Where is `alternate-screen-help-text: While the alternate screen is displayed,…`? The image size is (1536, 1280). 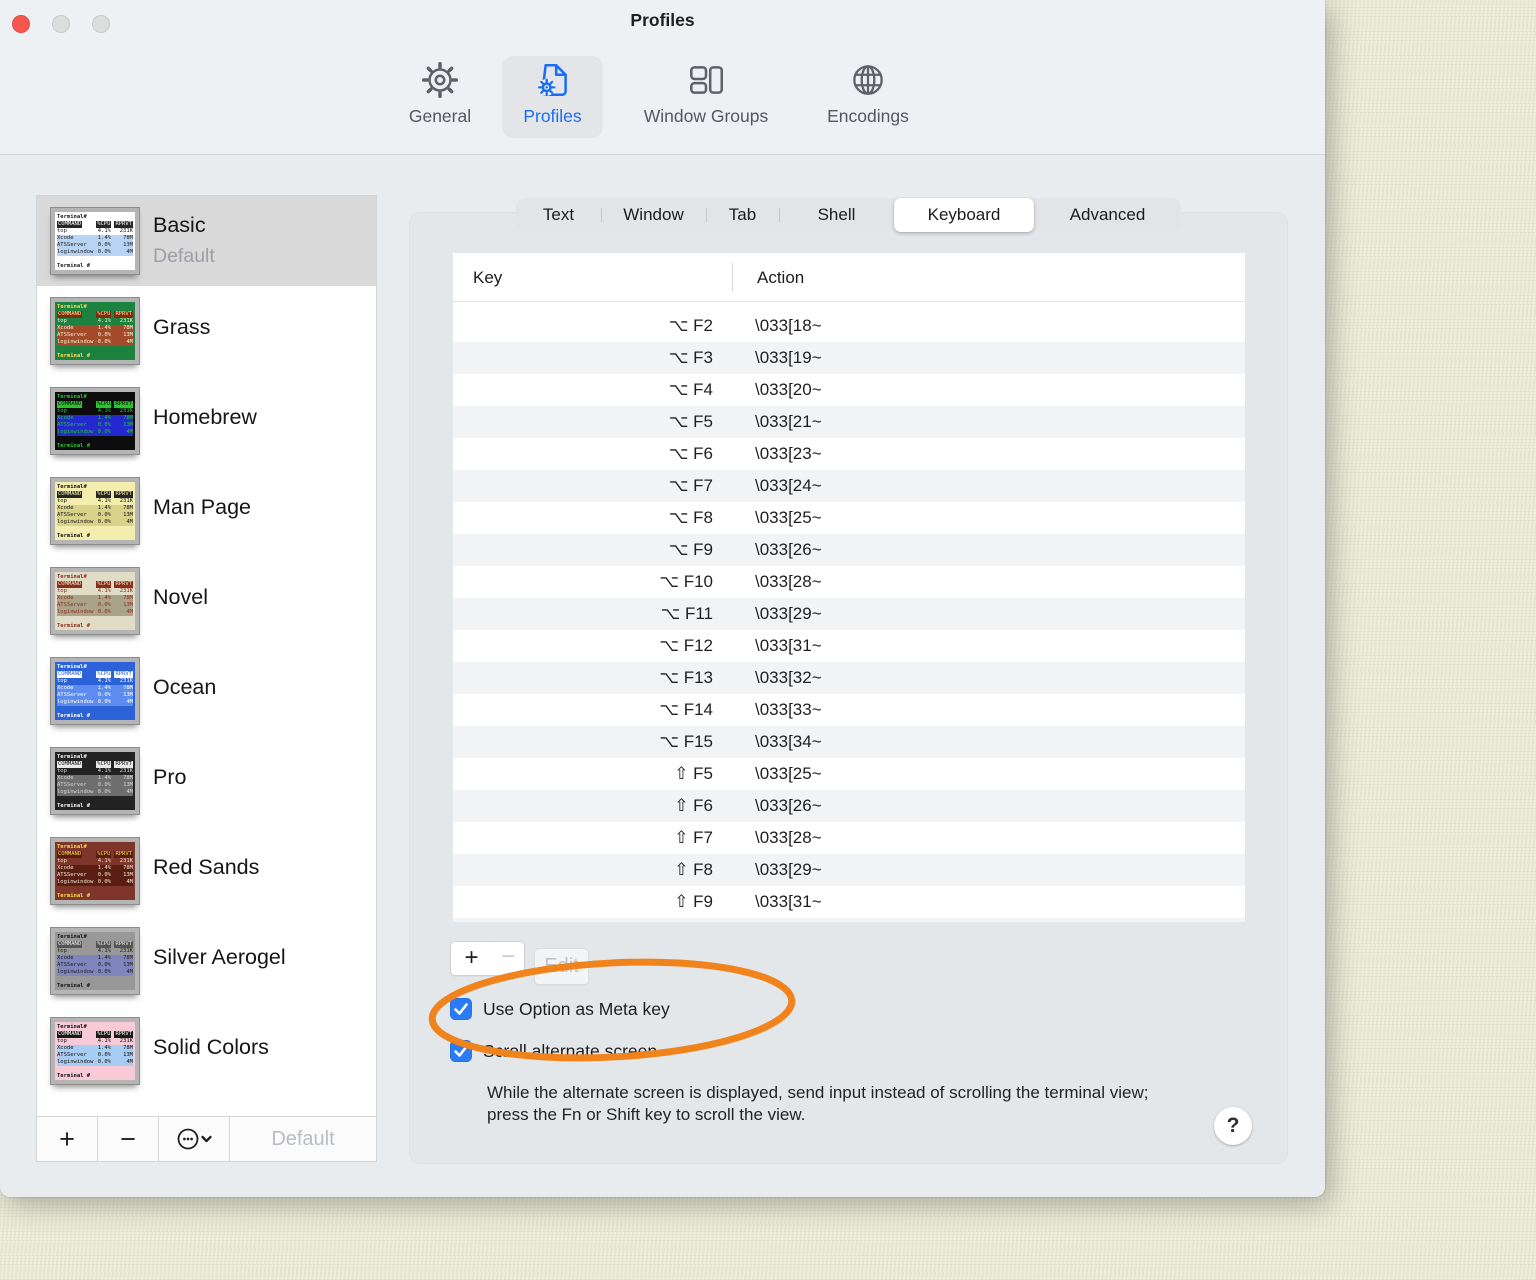
alternate-screen-help-text: While the alternate screen is displayed,… is located at coordinates (818, 1103).